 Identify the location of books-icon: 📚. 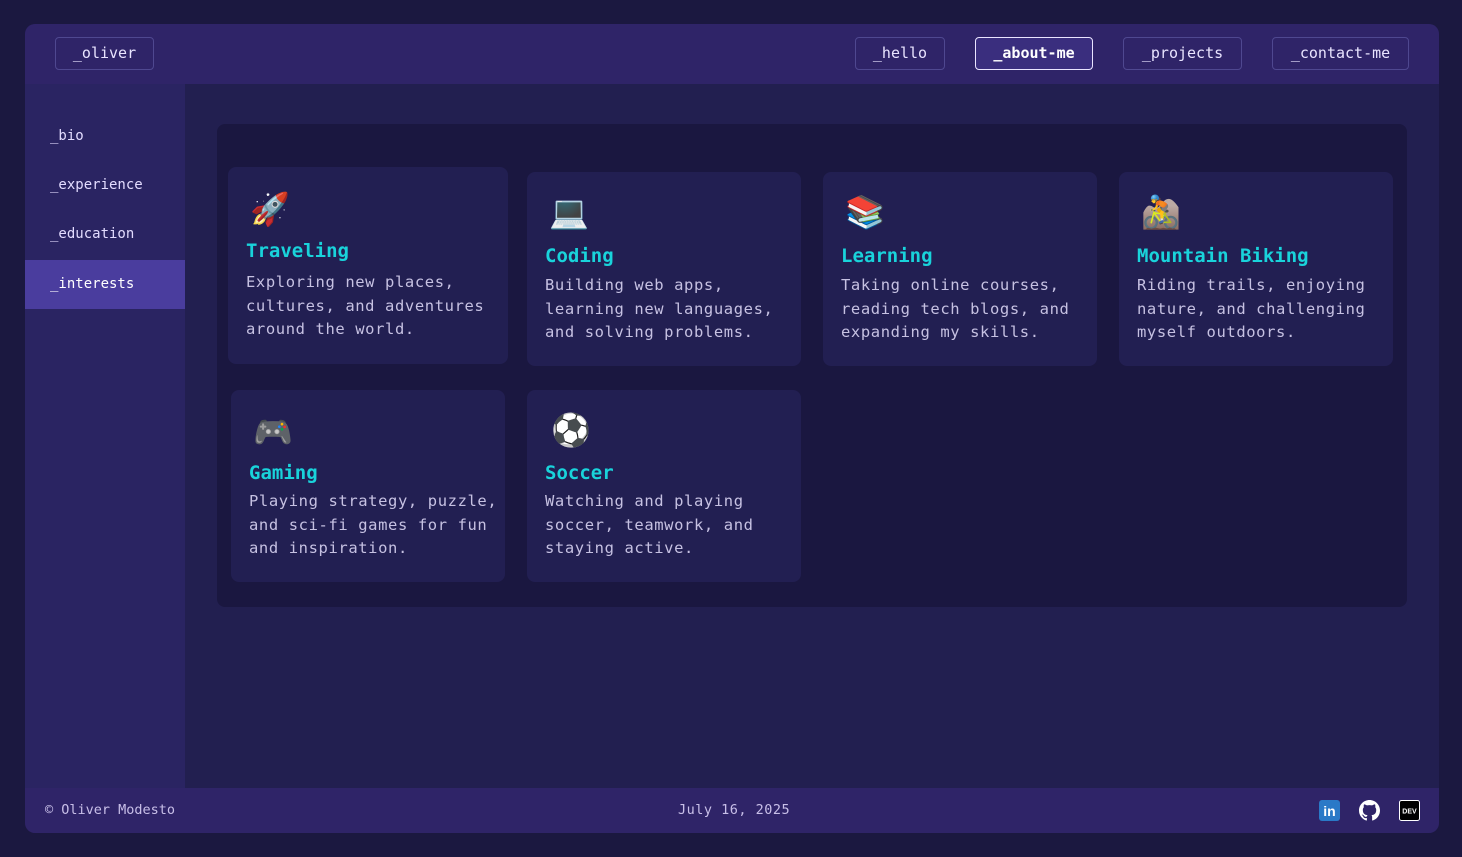
(865, 212).